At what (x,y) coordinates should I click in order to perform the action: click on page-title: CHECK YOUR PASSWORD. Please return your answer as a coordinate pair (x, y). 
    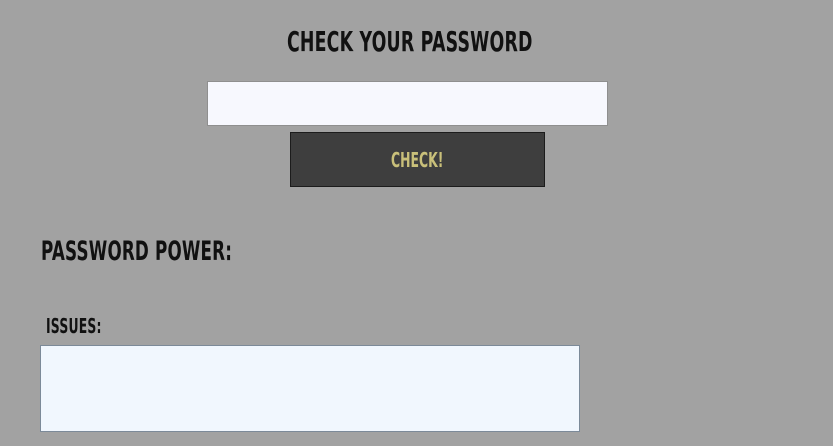
    Looking at the image, I should click on (410, 41).